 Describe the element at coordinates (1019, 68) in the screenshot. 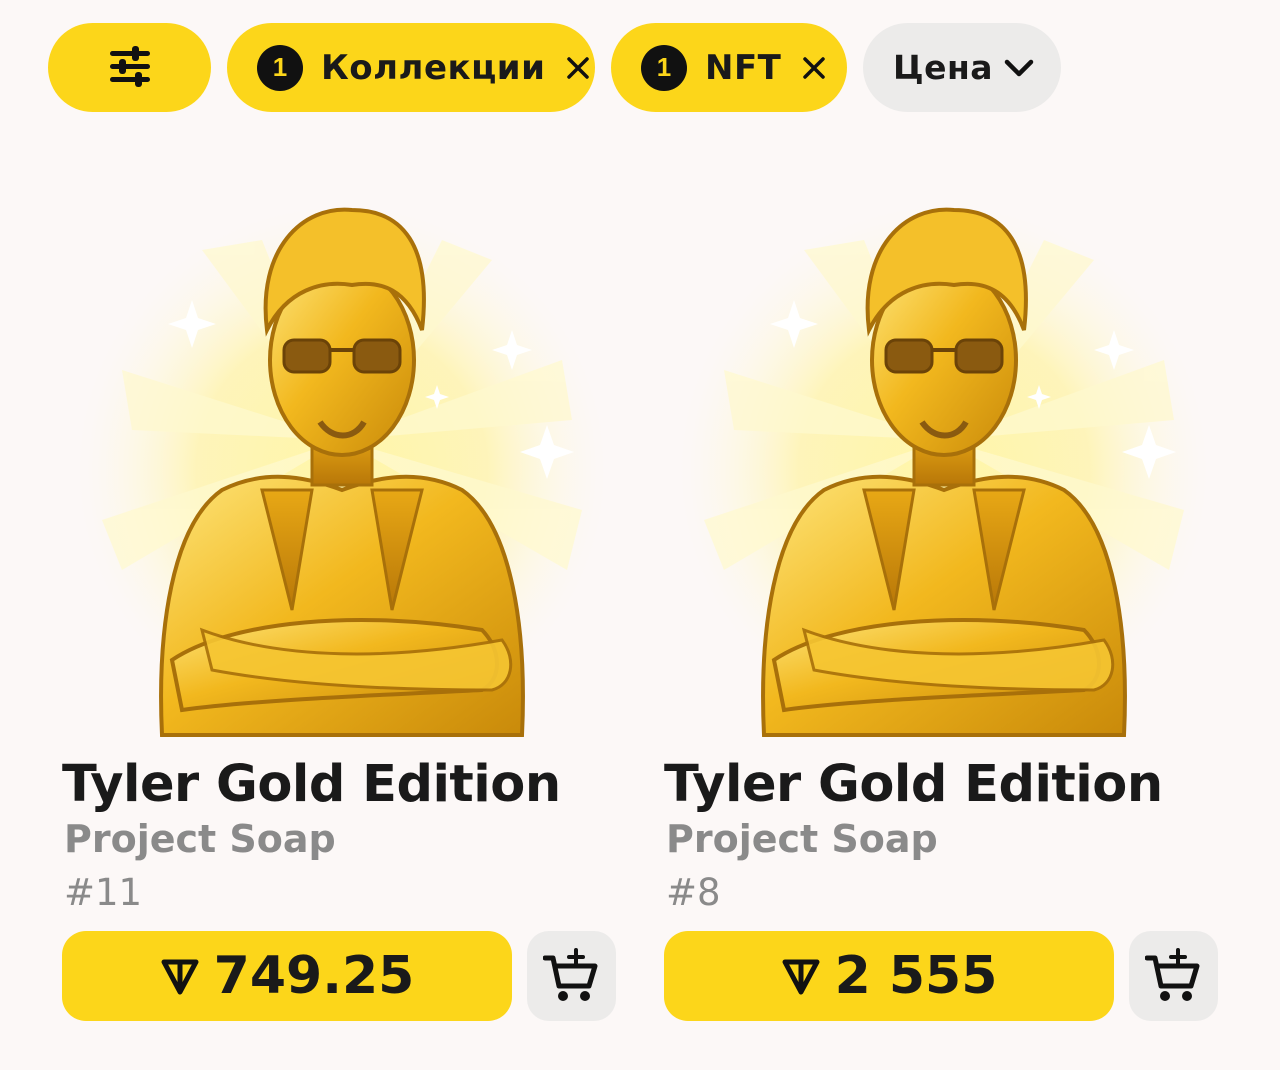

I see `chevron-down-icon` at that location.